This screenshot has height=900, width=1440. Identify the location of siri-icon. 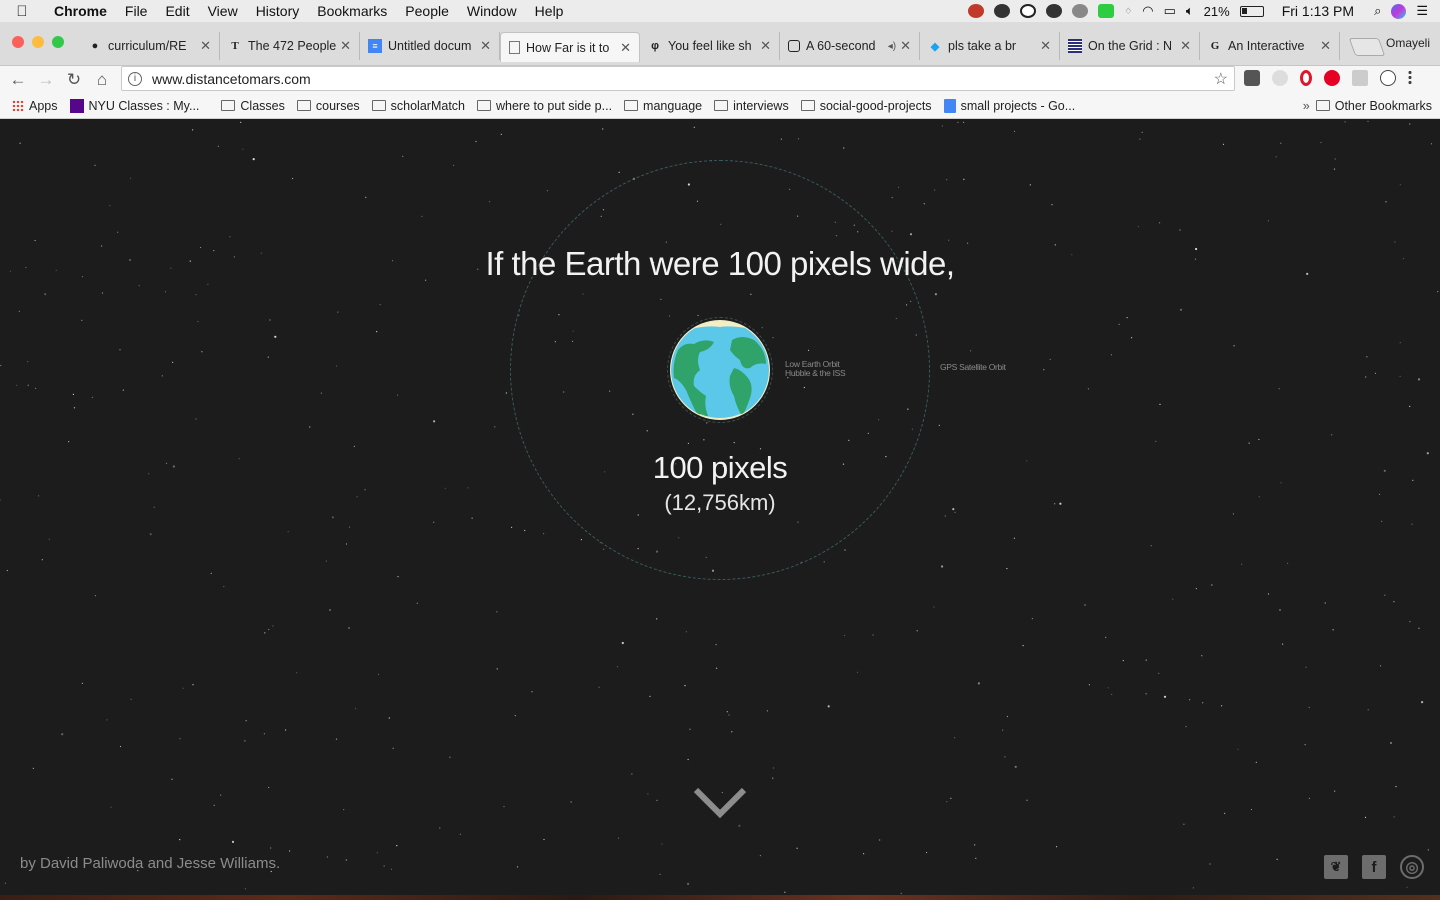
(1399, 11).